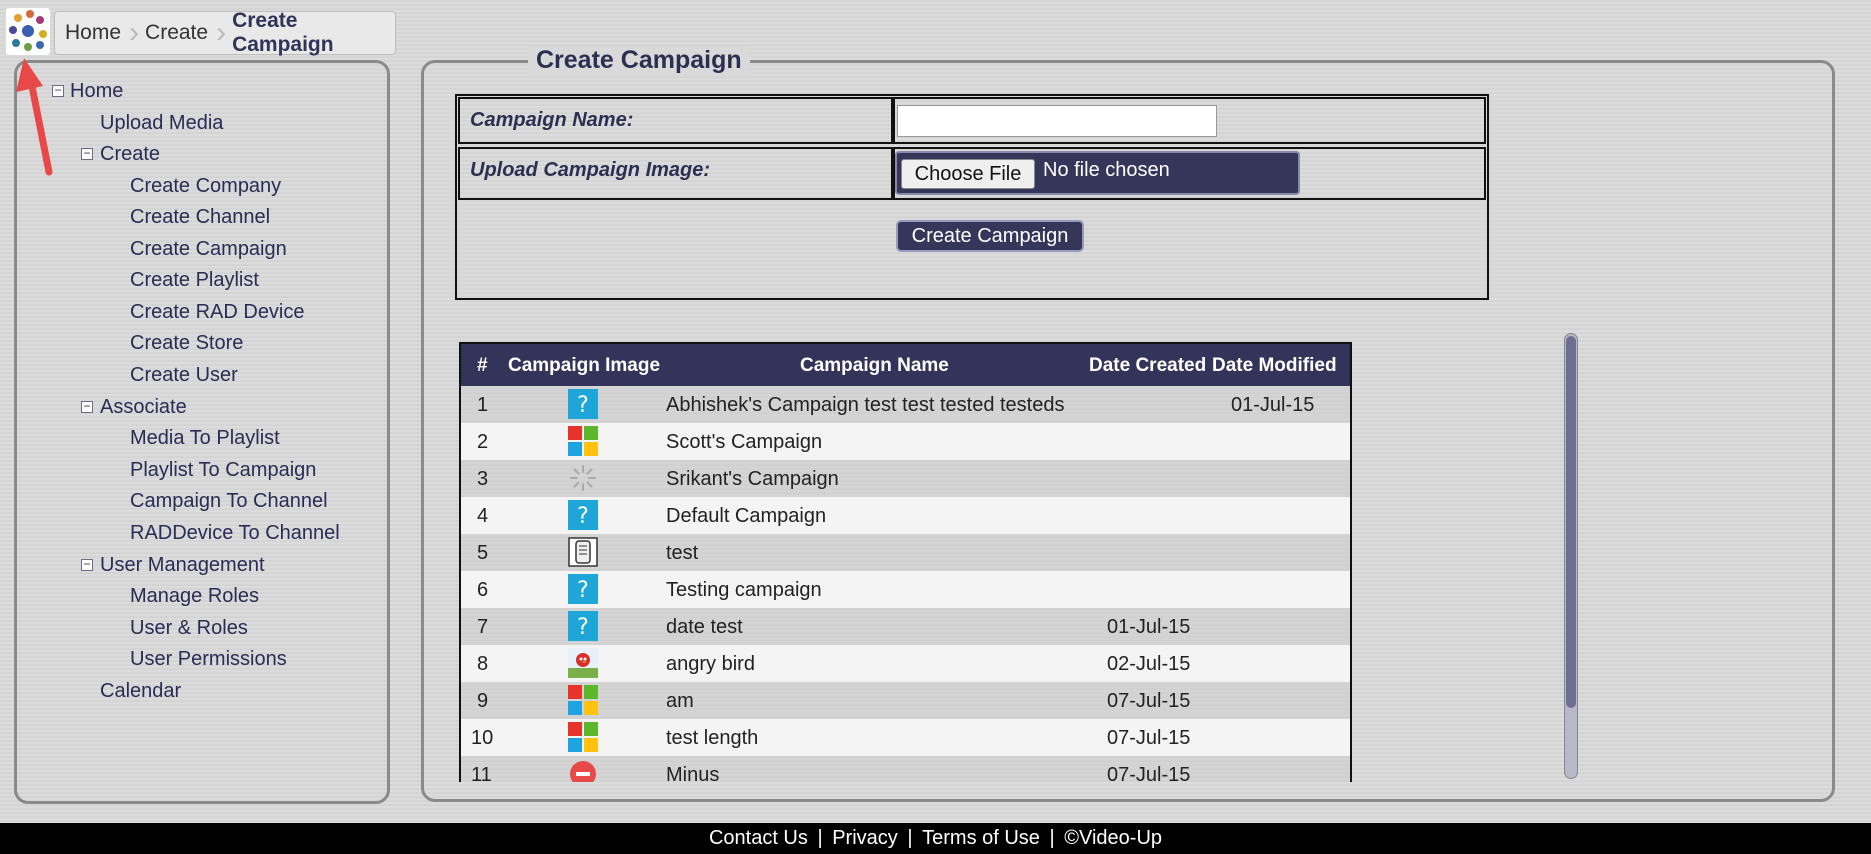  Describe the element at coordinates (205, 438) in the screenshot. I see `sidebar-item-media-to-playlist: Media To Playlist` at that location.